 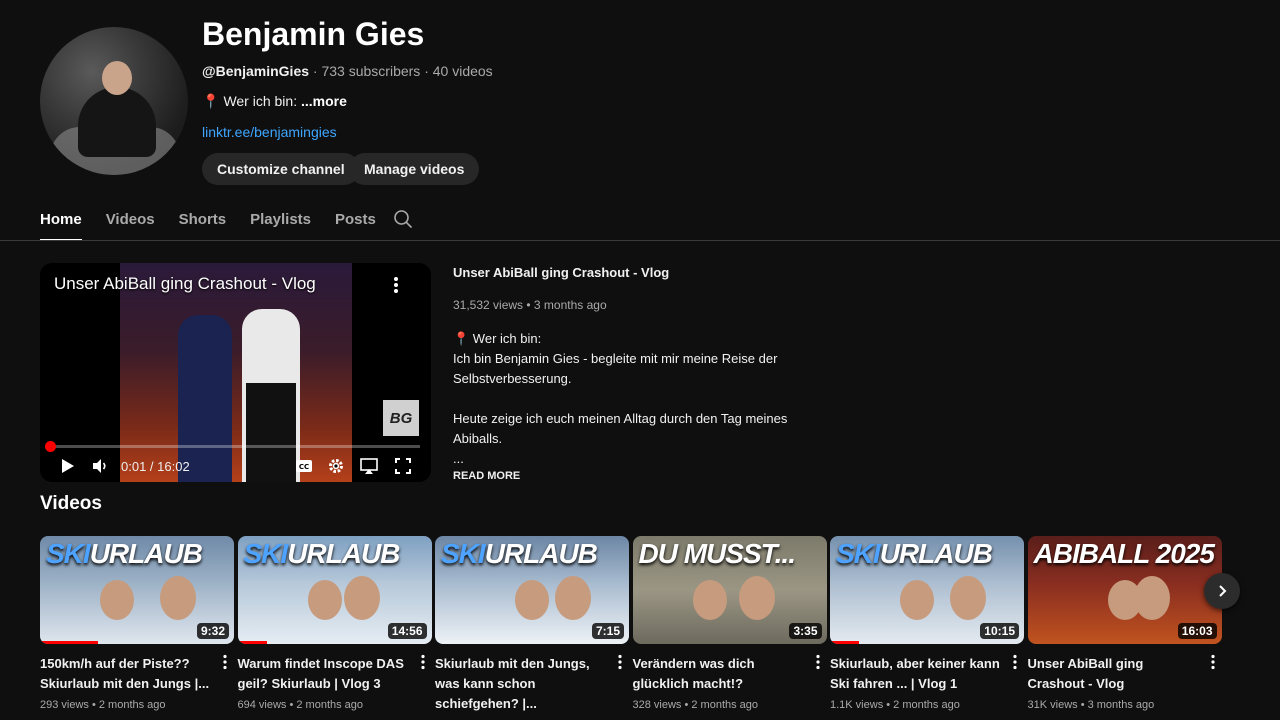 What do you see at coordinates (205, 398) in the screenshot?
I see `frame-person-left` at bounding box center [205, 398].